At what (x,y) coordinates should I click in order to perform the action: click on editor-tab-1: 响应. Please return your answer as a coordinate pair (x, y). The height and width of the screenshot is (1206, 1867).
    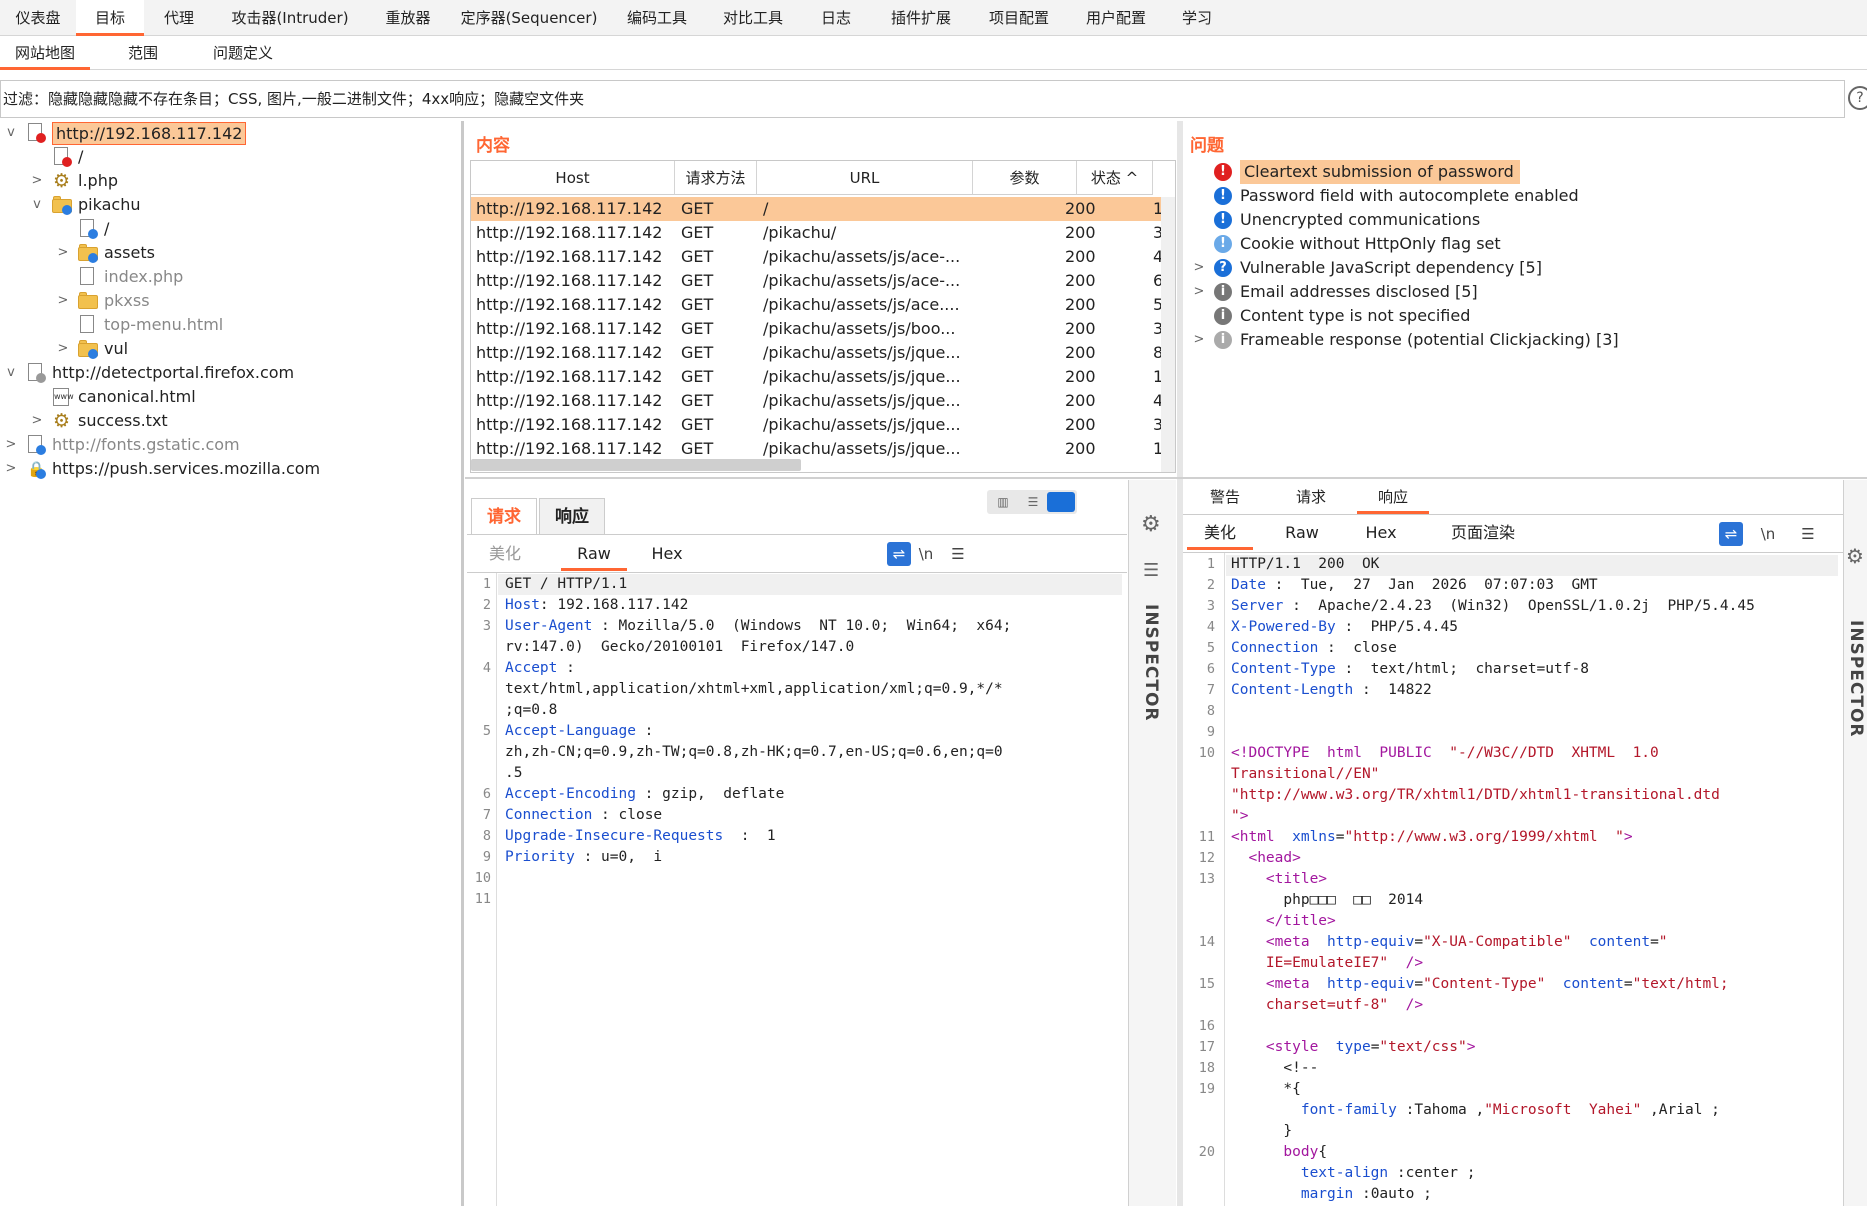
    Looking at the image, I should click on (572, 516).